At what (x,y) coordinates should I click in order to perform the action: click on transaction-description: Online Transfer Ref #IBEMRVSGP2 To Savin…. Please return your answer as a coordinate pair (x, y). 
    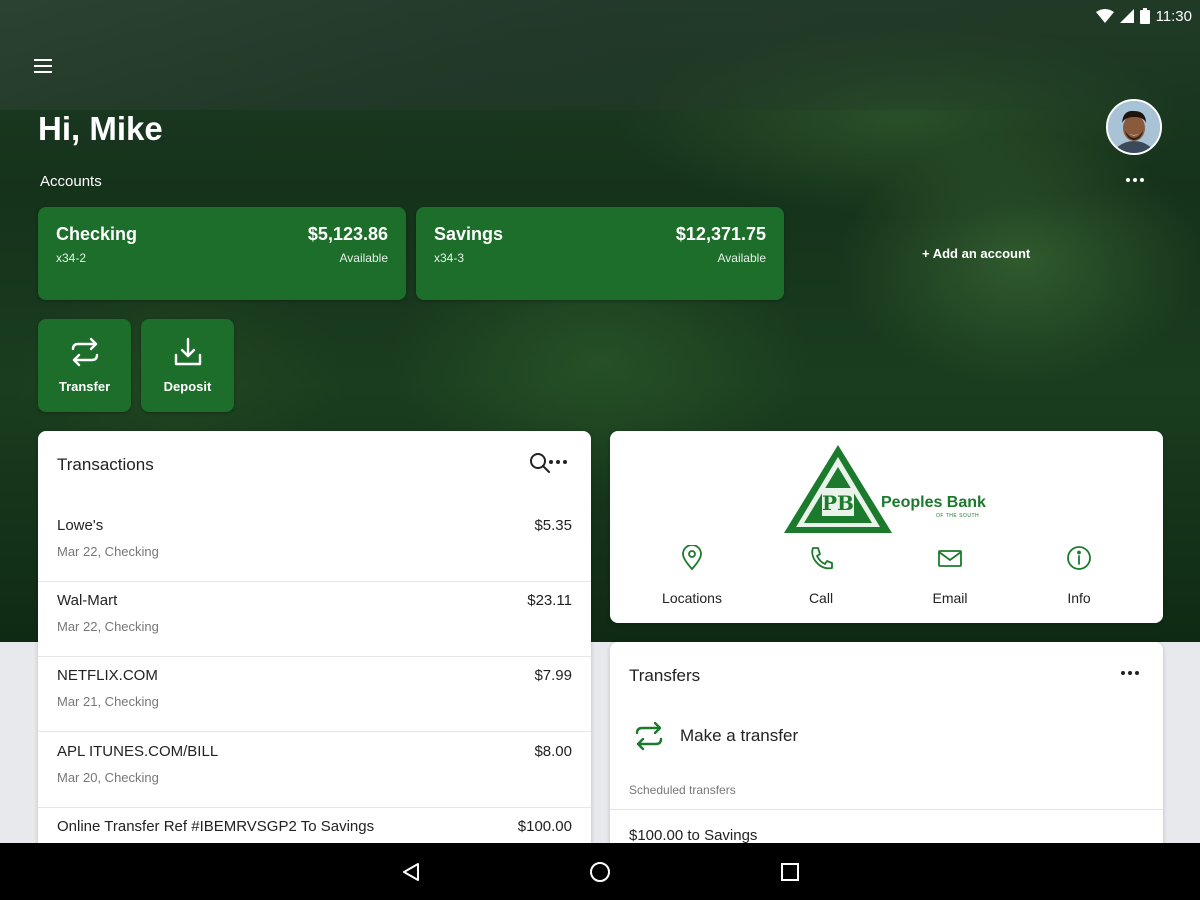
    Looking at the image, I should click on (216, 826).